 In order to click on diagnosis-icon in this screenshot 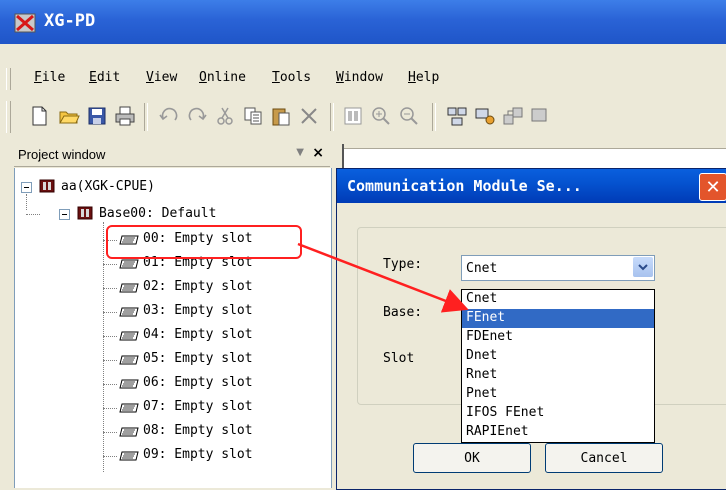, I will do `click(513, 116)`.